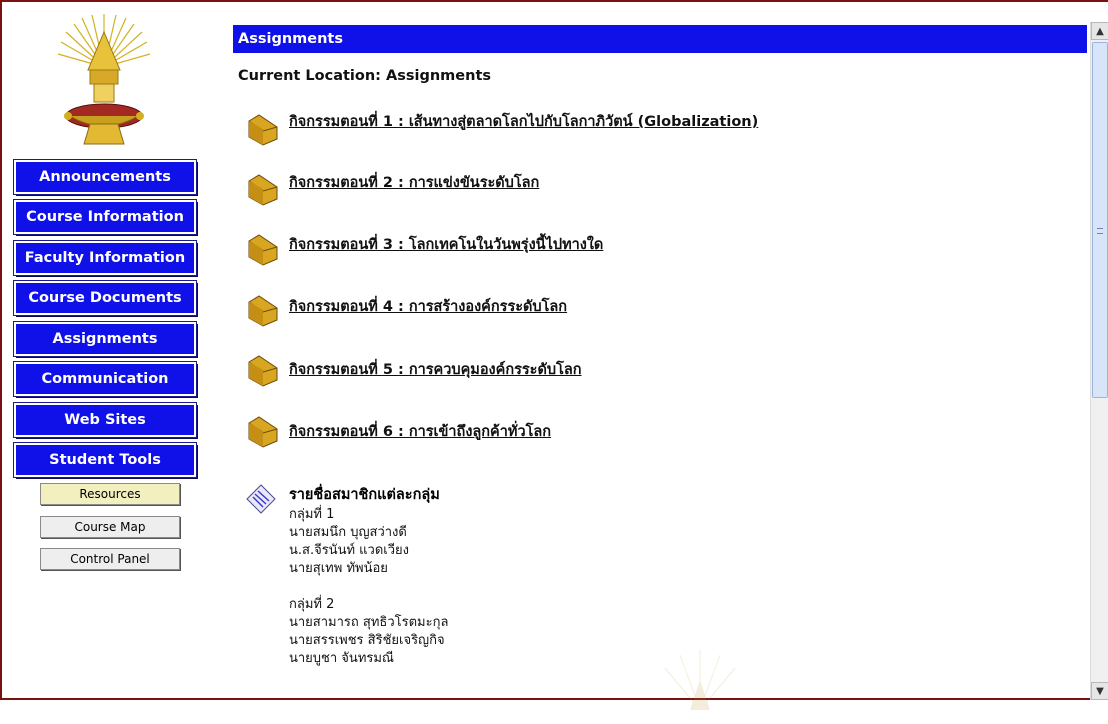 This screenshot has width=1108, height=724. What do you see at coordinates (1100, 231) in the screenshot?
I see `grip-icon` at bounding box center [1100, 231].